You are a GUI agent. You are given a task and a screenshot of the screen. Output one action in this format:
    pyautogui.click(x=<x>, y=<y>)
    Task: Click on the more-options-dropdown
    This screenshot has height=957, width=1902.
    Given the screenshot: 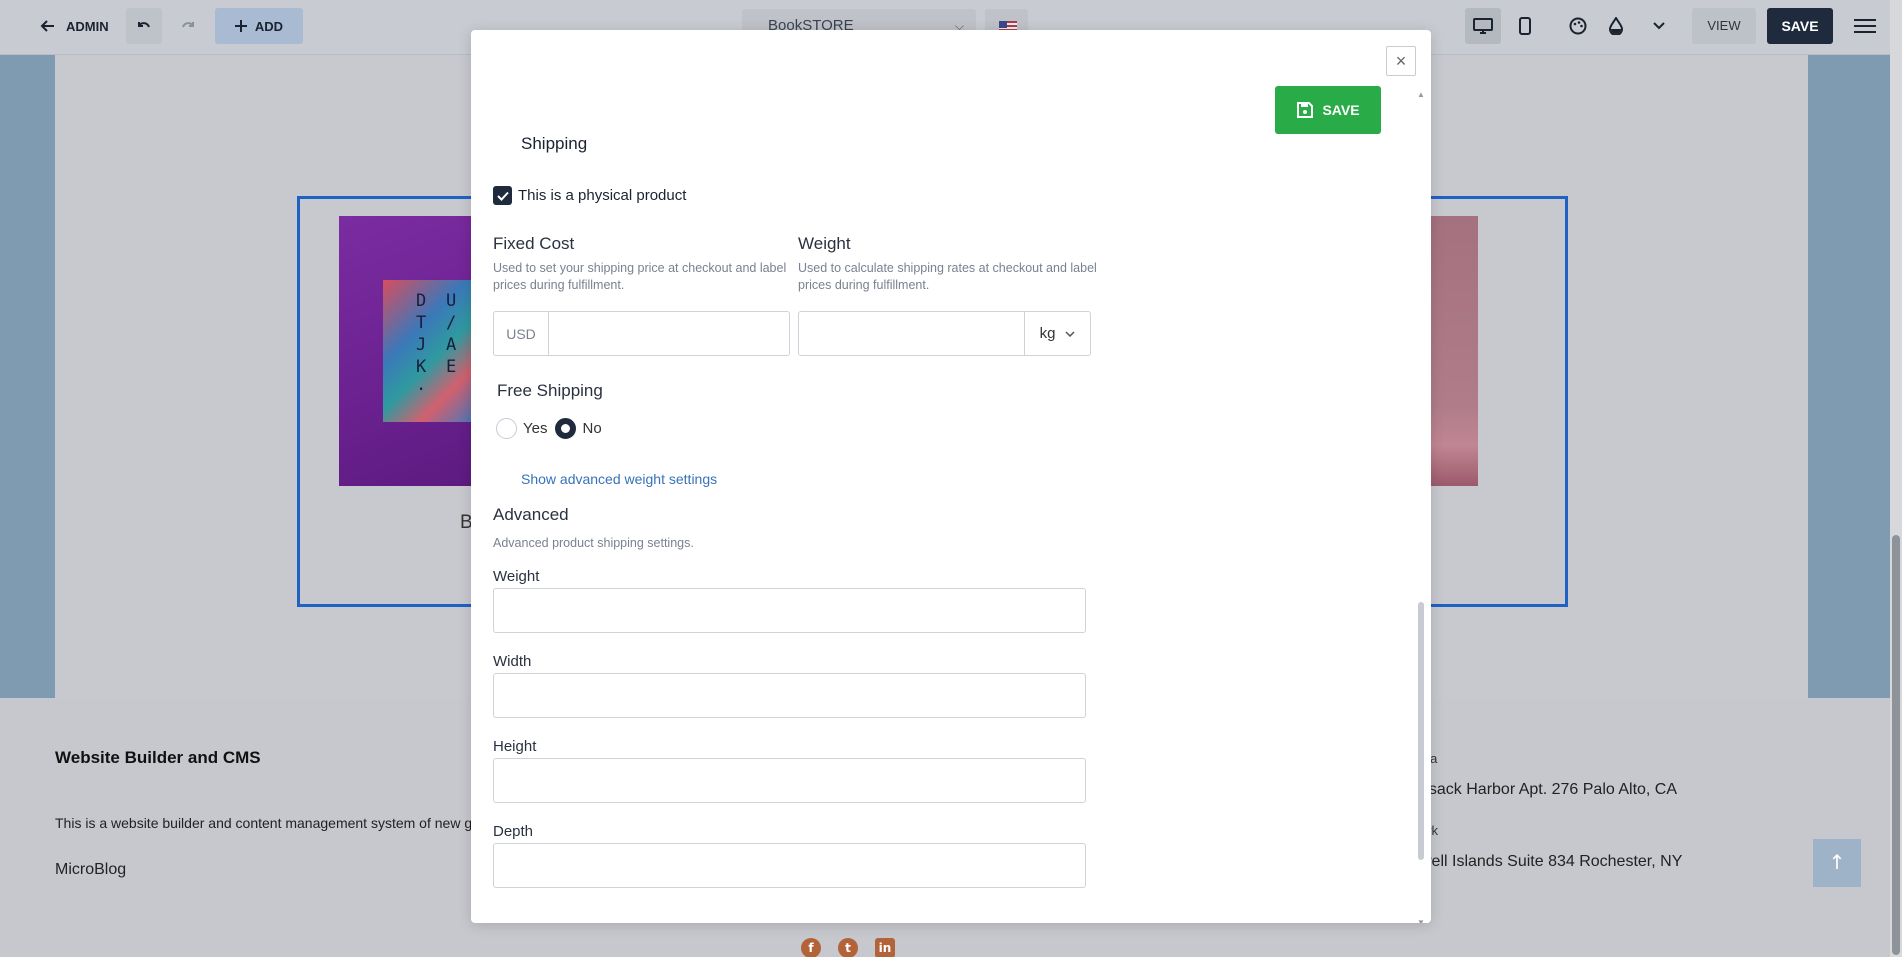 What is the action you would take?
    pyautogui.click(x=1659, y=26)
    